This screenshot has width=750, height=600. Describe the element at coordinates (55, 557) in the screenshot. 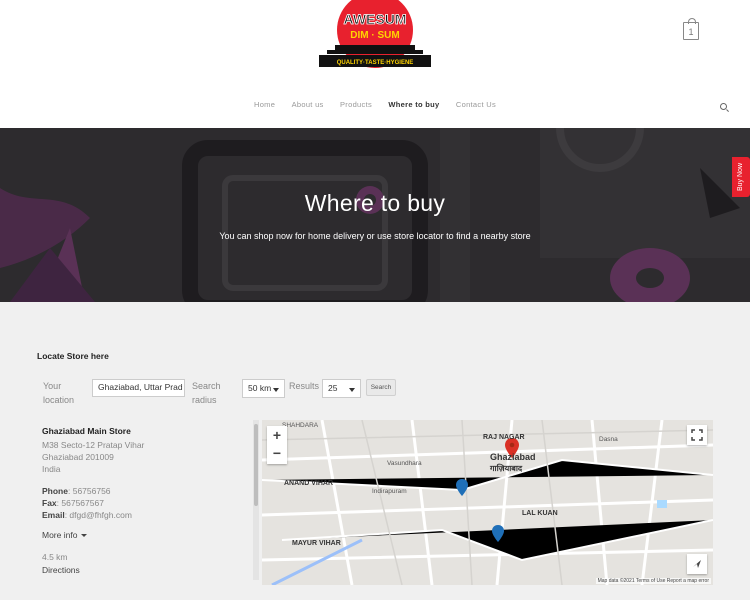

I see `store-distance: 4.5 km` at that location.